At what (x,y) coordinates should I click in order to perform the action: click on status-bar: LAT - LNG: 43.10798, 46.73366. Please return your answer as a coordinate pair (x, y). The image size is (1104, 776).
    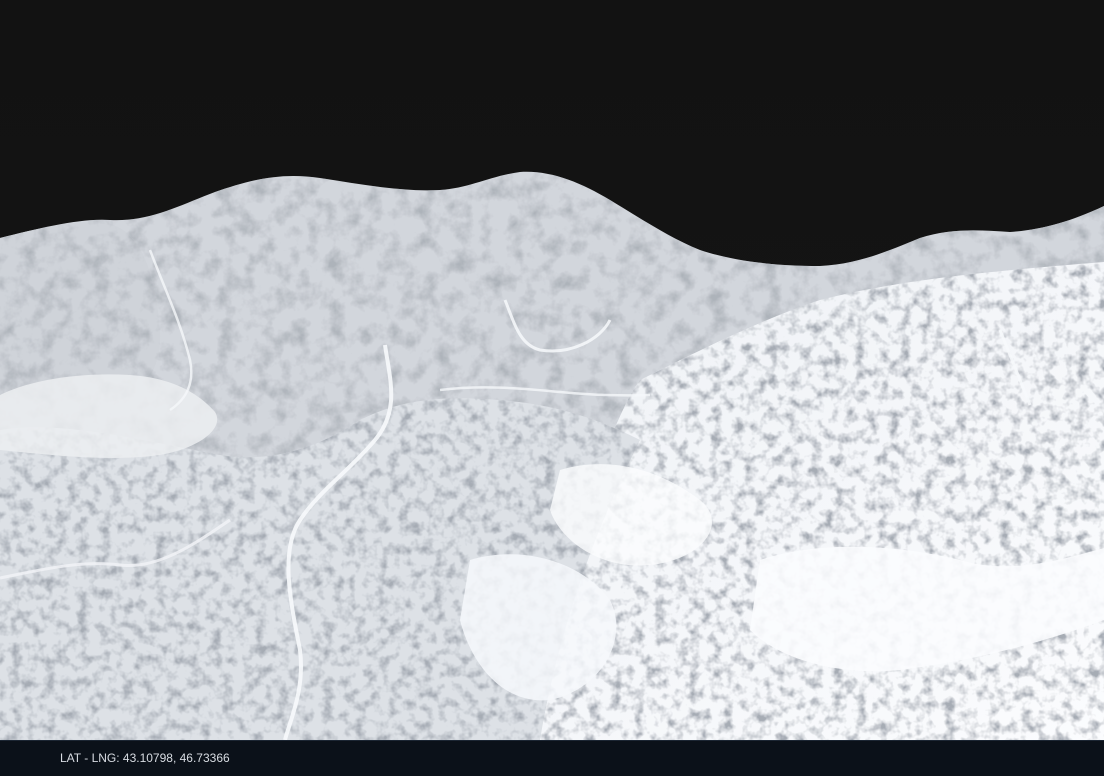
    Looking at the image, I should click on (552, 758).